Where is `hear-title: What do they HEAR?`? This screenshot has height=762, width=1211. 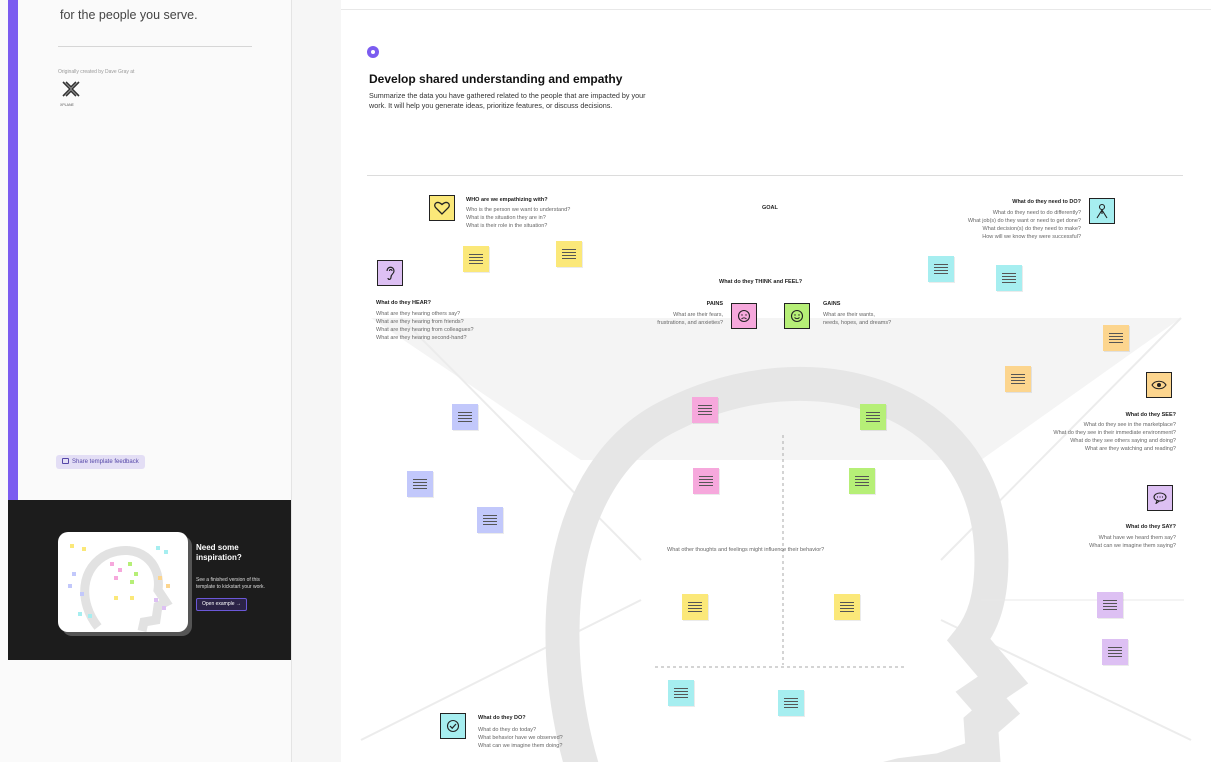
hear-title: What do they HEAR? is located at coordinates (403, 303).